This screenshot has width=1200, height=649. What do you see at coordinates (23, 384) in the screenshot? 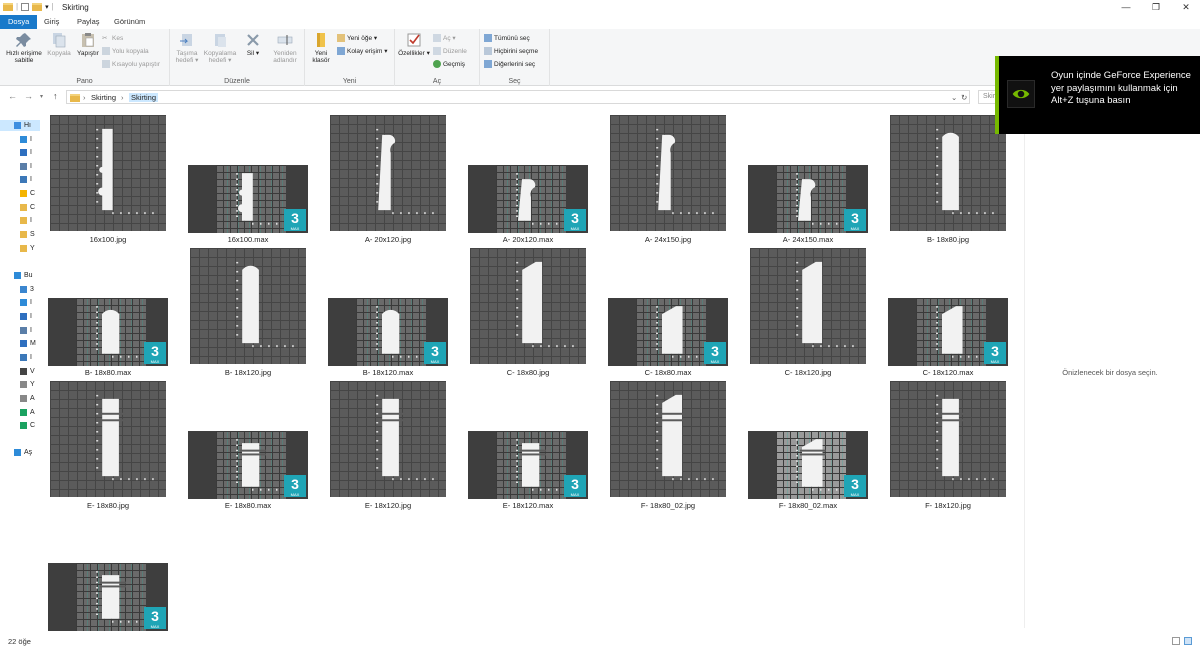
I see `drive-icon` at bounding box center [23, 384].